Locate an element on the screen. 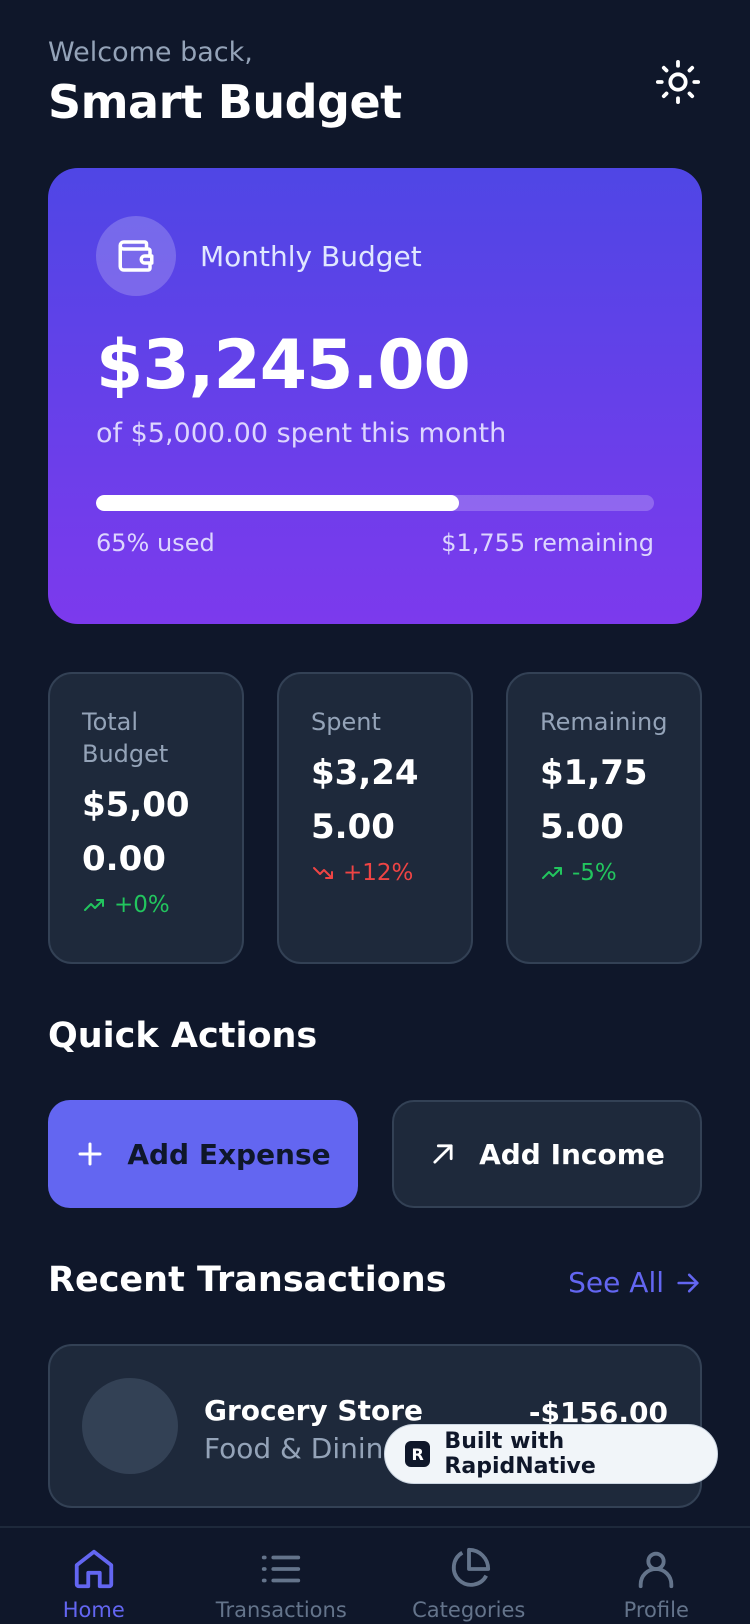 The height and width of the screenshot is (1624, 750). theme-toggle-button is located at coordinates (678, 82).